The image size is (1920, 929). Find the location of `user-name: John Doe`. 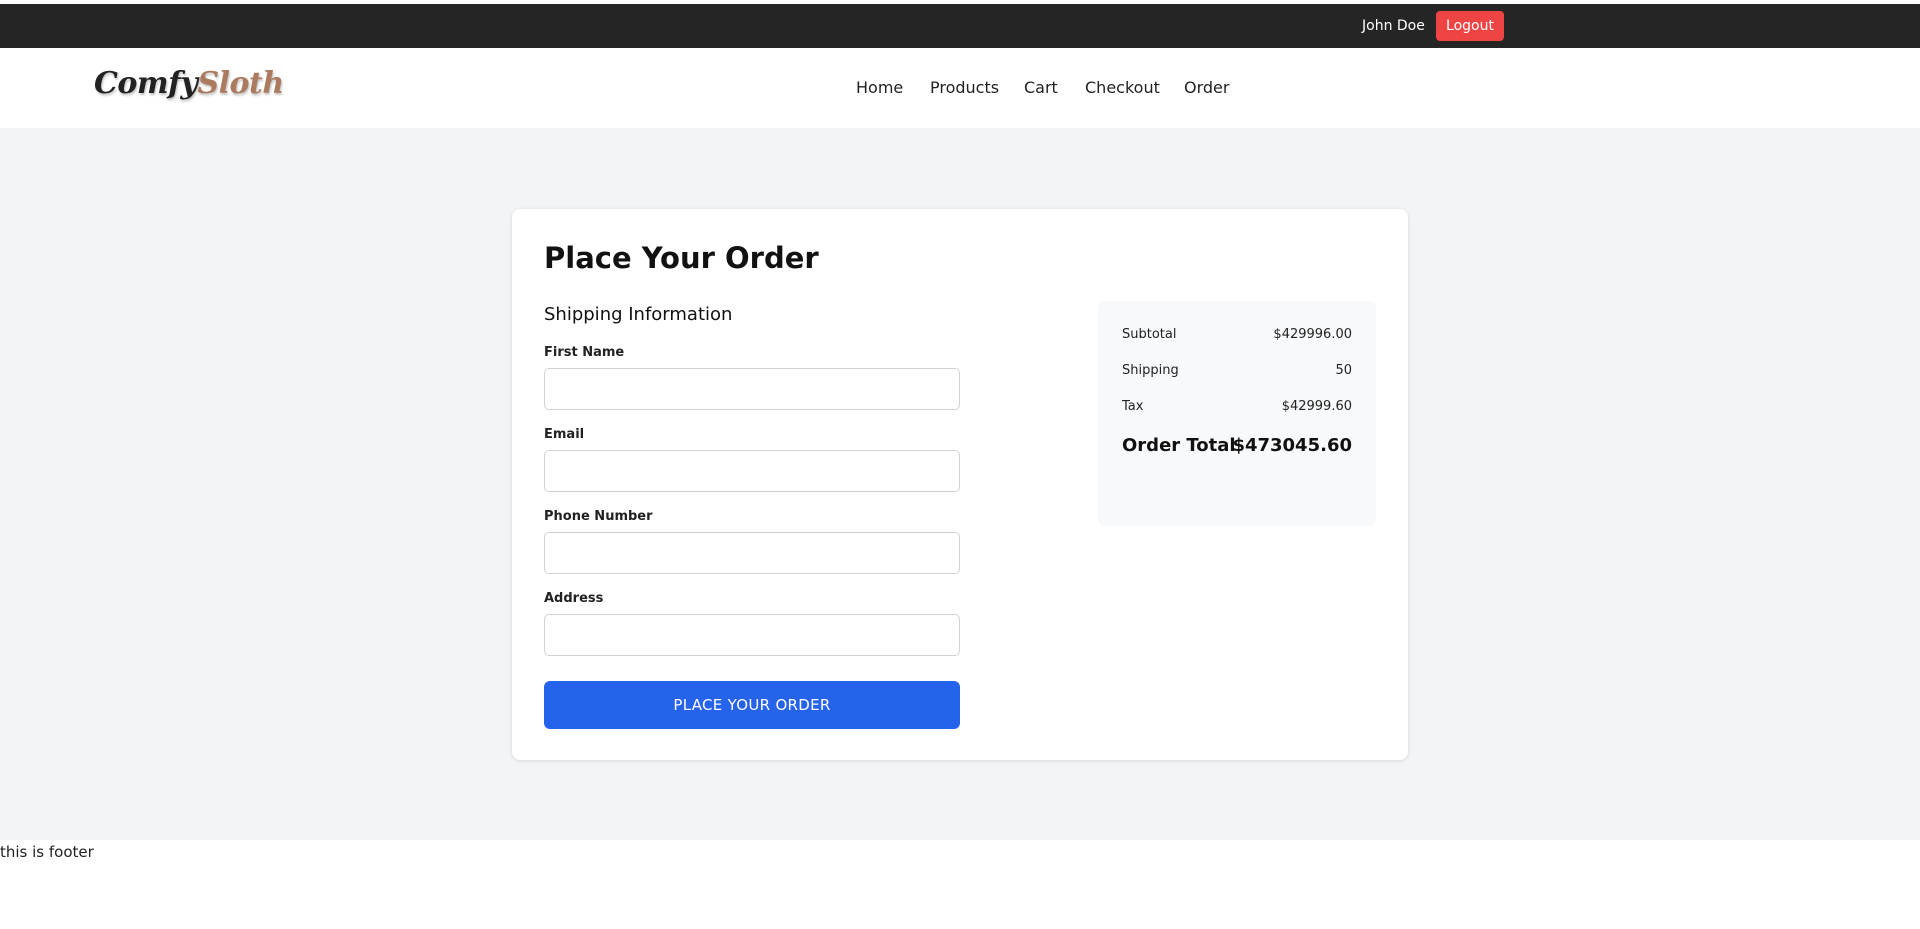

user-name: John Doe is located at coordinates (1393, 26).